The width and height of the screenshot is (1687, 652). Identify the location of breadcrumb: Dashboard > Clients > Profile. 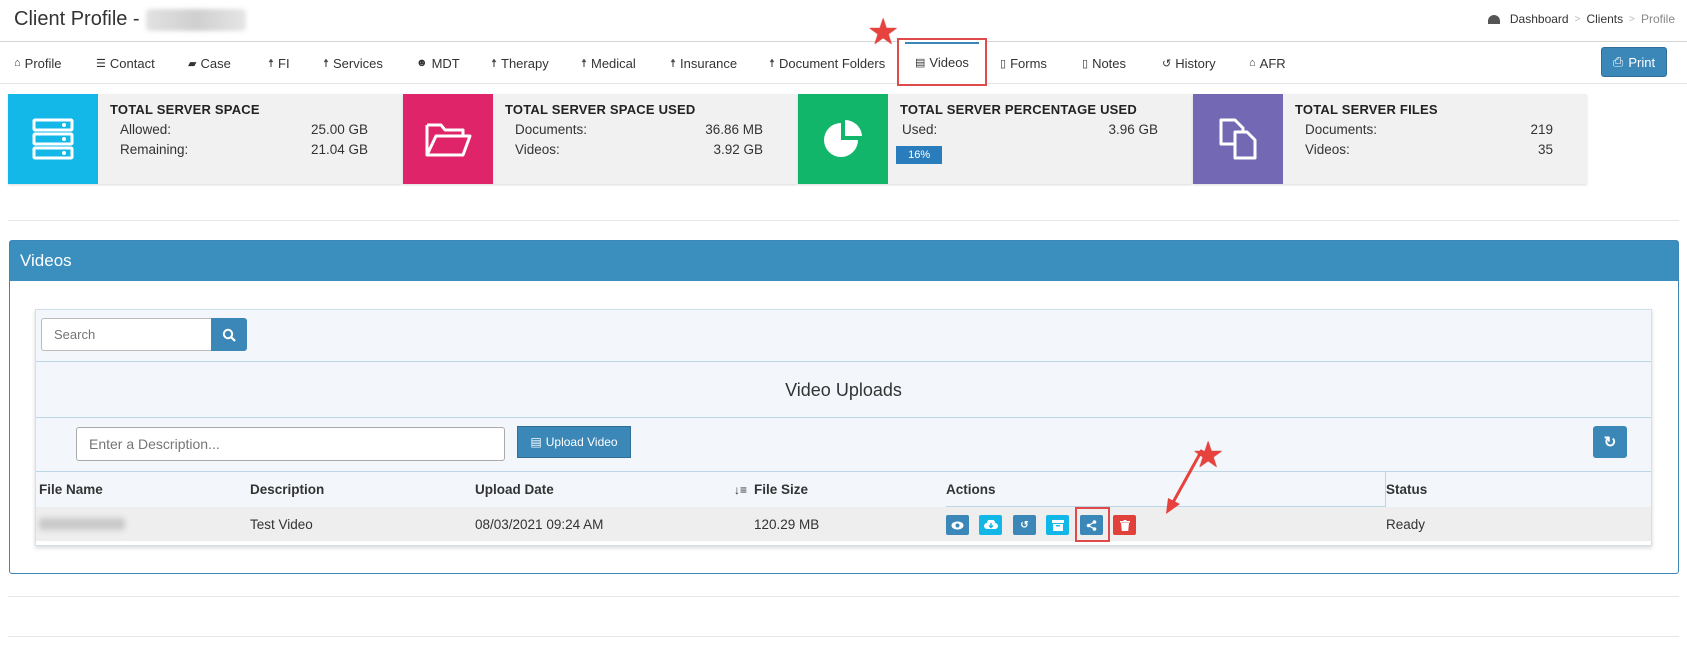
(1581, 19).